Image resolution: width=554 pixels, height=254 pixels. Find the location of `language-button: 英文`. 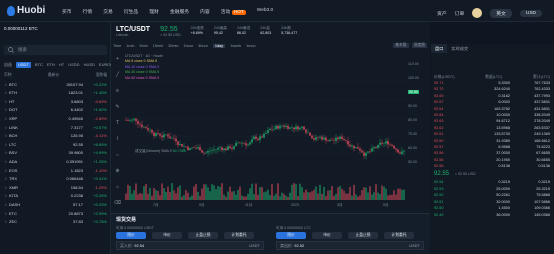

language-button: 英文 is located at coordinates (501, 13).